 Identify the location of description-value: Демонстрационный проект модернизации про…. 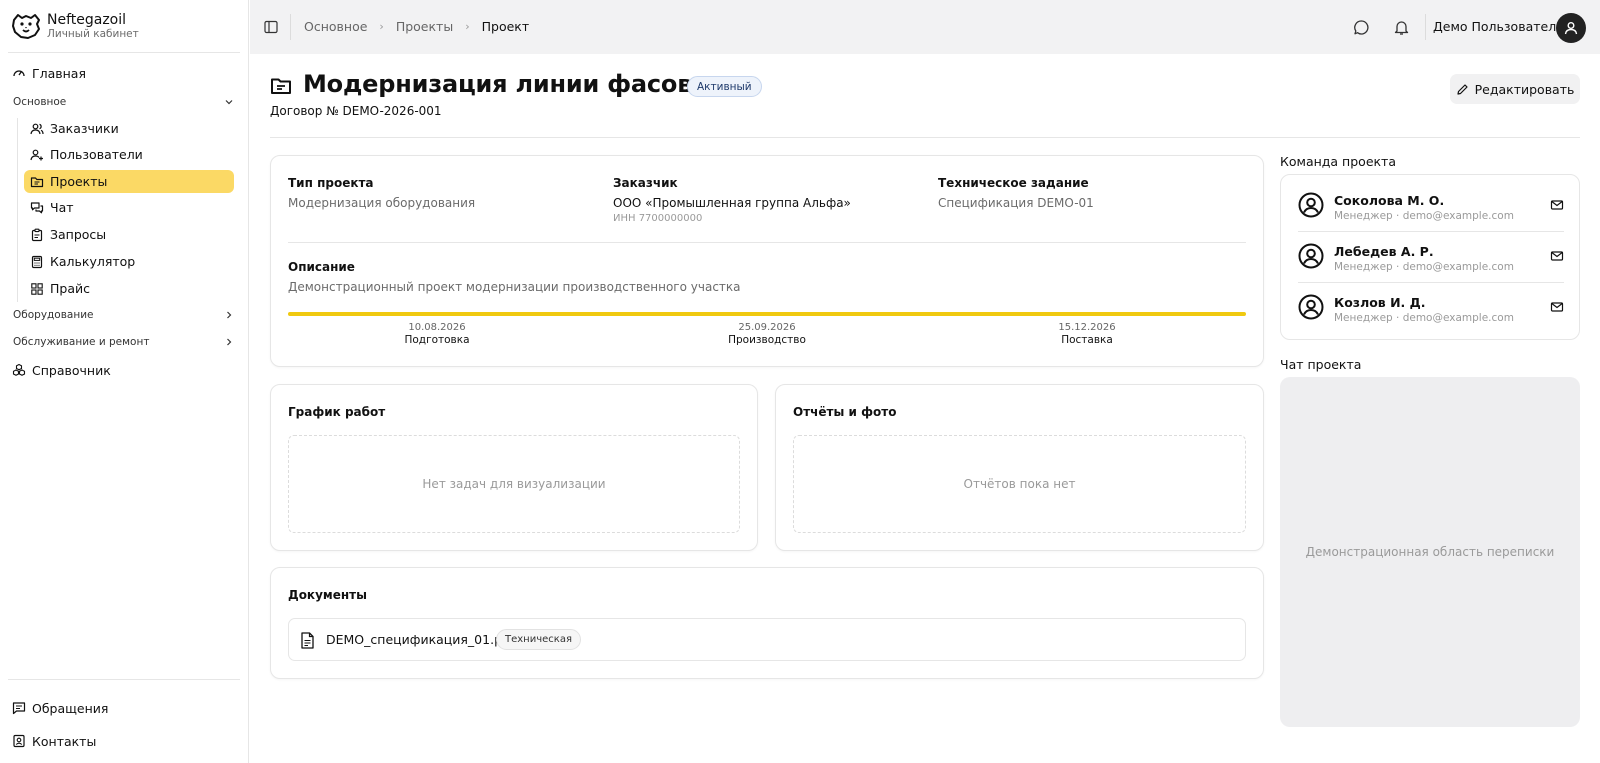
(514, 287).